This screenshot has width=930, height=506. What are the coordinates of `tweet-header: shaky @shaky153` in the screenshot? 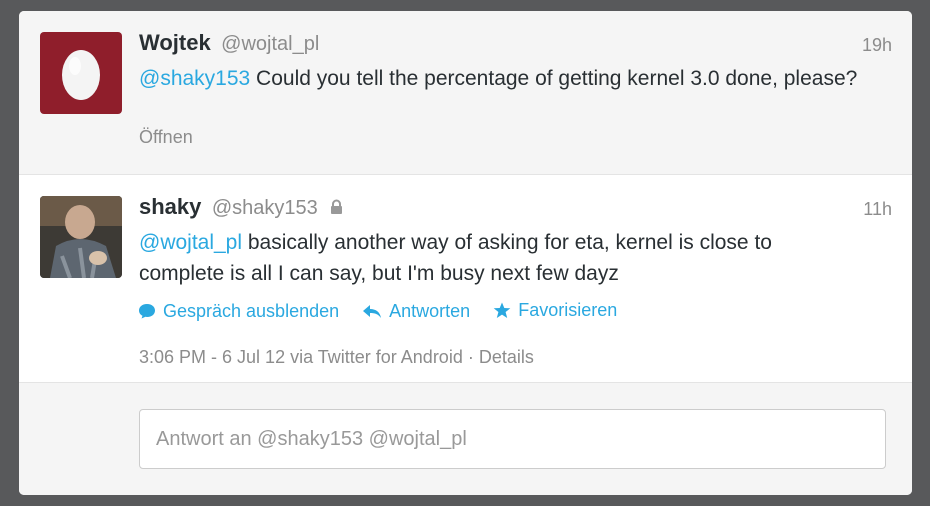 It's located at (241, 207).